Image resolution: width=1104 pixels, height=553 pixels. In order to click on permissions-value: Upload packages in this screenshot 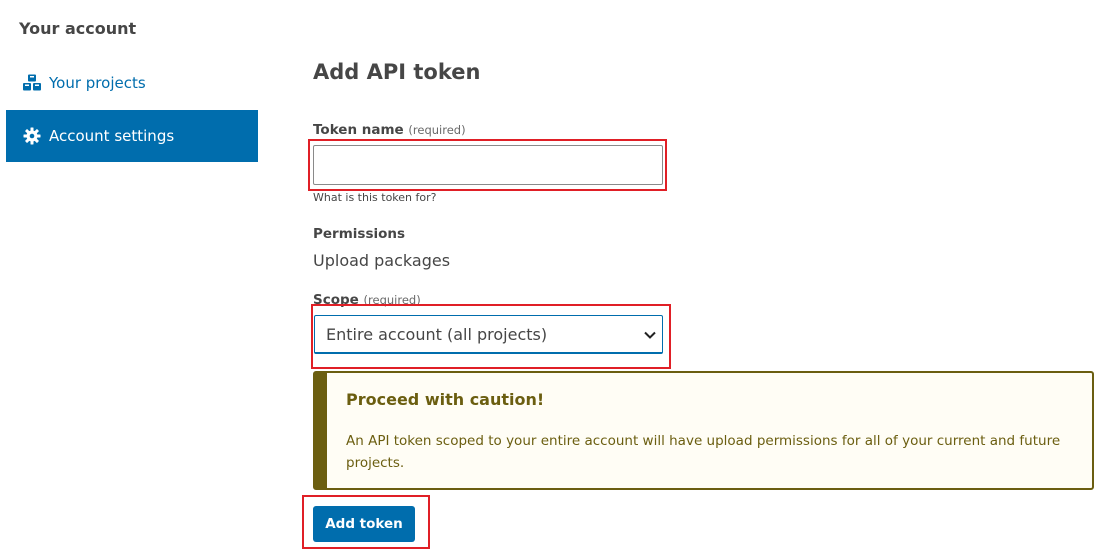, I will do `click(382, 260)`.